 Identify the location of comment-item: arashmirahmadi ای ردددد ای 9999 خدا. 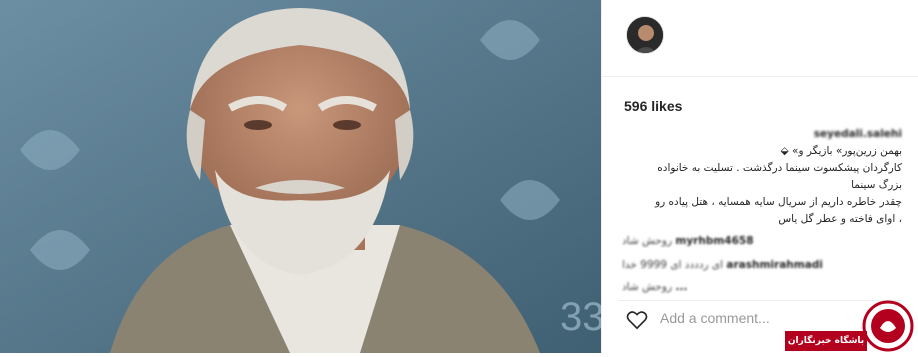
(762, 265).